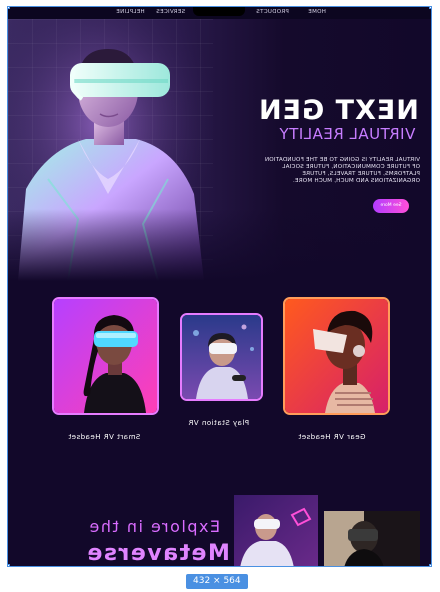 The image size is (440, 592). What do you see at coordinates (219, 245) in the screenshot?
I see `hero-fade` at bounding box center [219, 245].